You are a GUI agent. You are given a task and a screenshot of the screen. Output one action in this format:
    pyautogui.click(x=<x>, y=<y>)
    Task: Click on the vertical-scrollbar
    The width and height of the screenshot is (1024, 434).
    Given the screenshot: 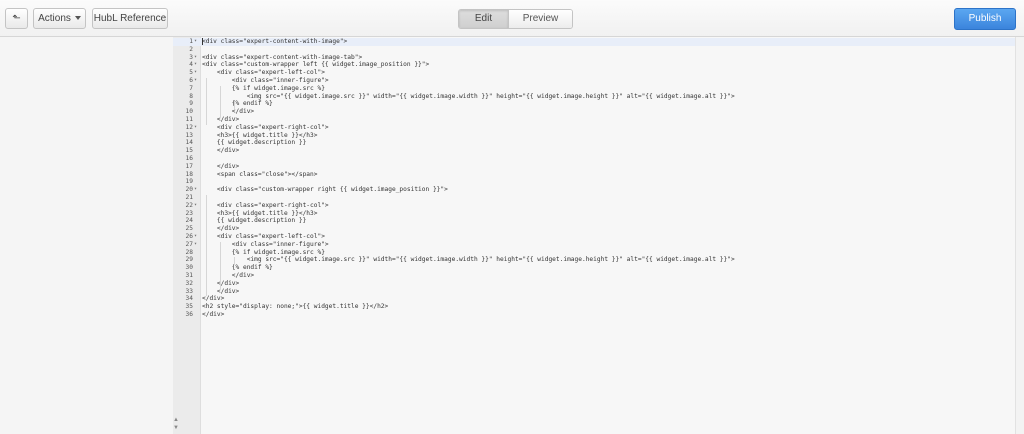 What is the action you would take?
    pyautogui.click(x=1019, y=235)
    